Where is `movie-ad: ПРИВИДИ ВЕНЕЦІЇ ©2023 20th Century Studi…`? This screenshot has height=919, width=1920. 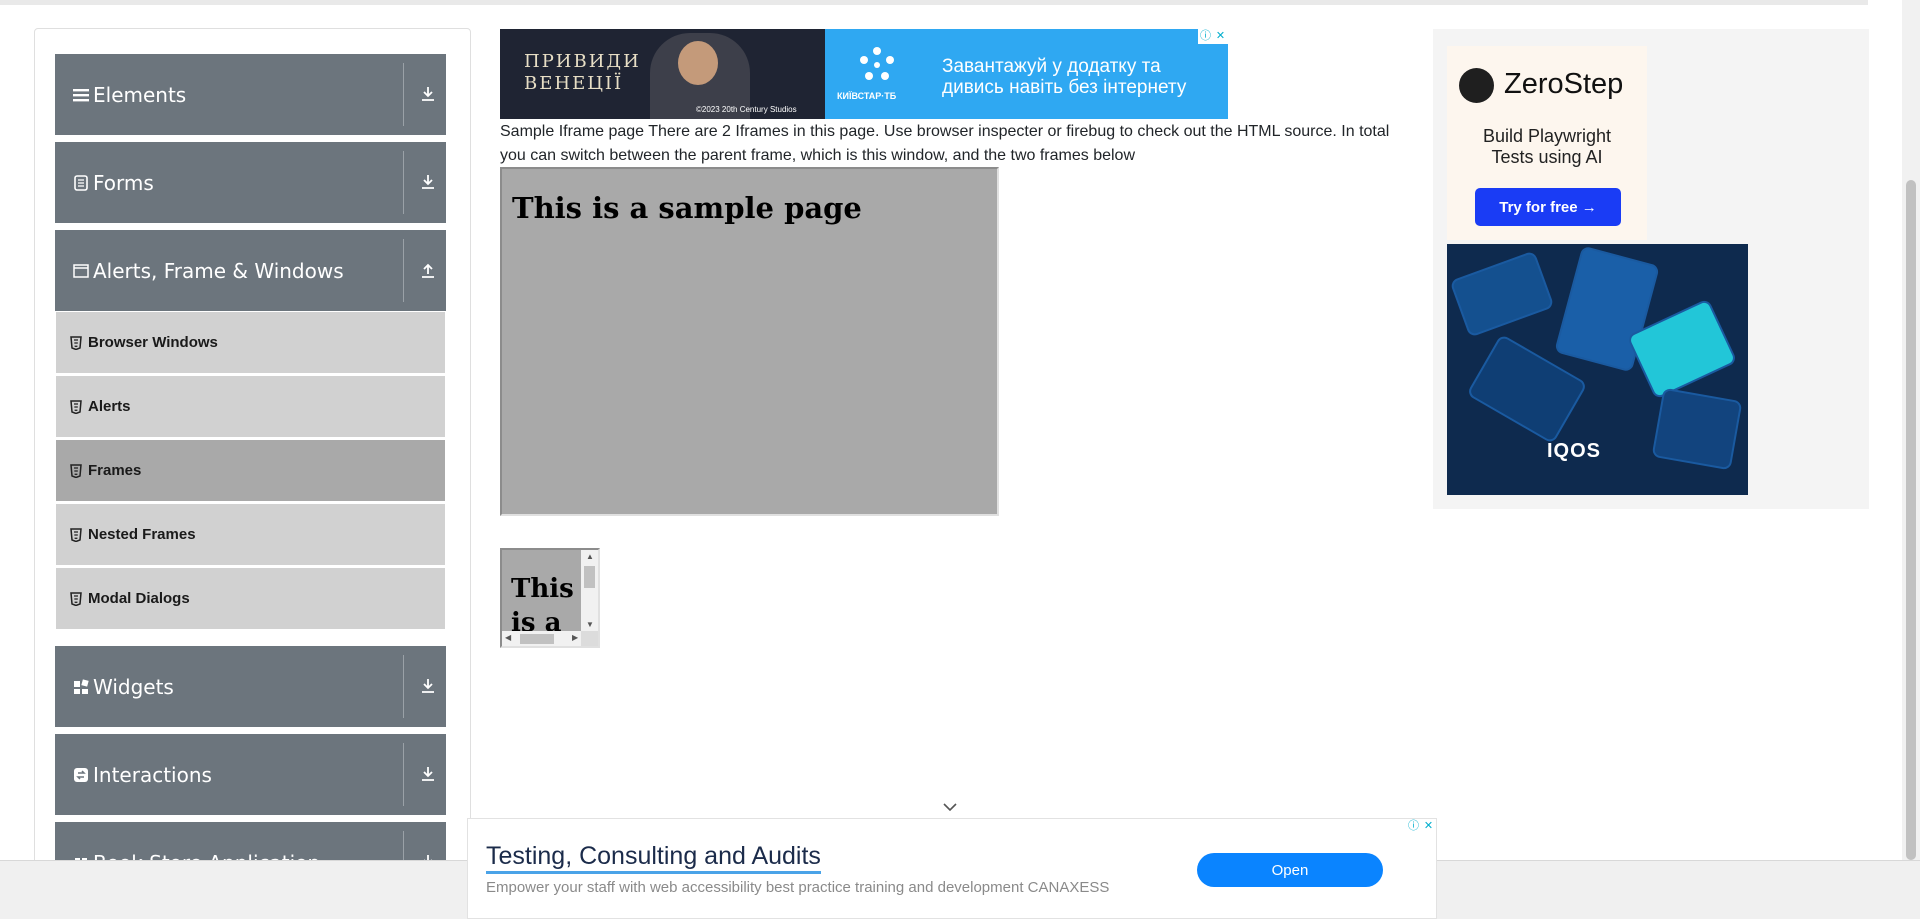 movie-ad: ПРИВИДИ ВЕНЕЦІЇ ©2023 20th Century Studi… is located at coordinates (662, 74).